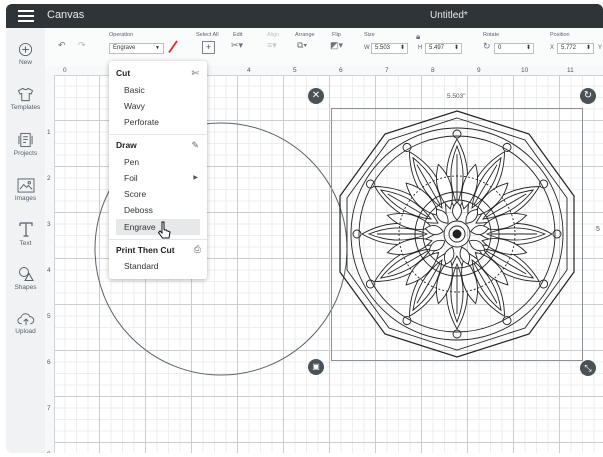 The width and height of the screenshot is (603, 457). Describe the element at coordinates (158, 178) in the screenshot. I see `menu-item-foil: Foil ▶` at that location.